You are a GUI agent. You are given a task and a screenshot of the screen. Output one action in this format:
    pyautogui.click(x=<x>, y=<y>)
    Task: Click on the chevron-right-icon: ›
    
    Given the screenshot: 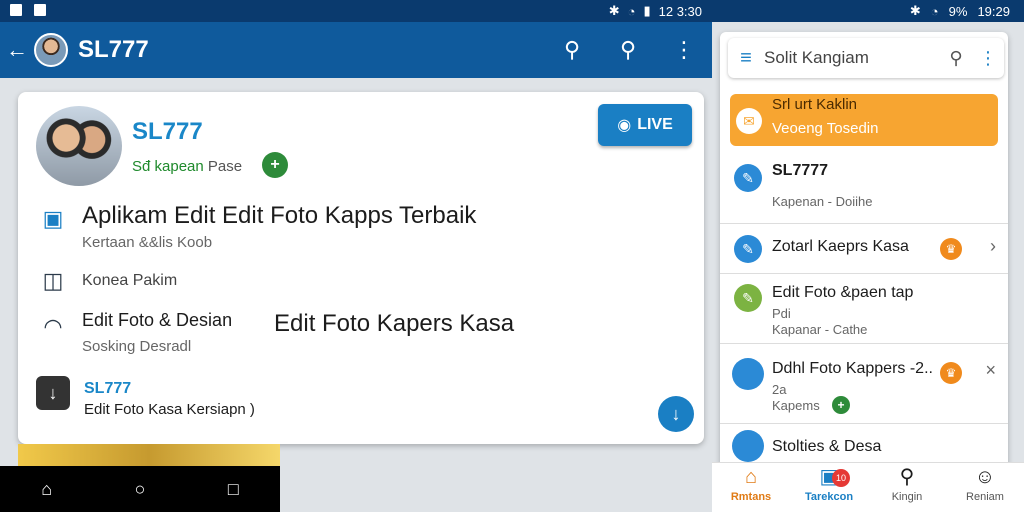 What is the action you would take?
    pyautogui.click(x=993, y=246)
    